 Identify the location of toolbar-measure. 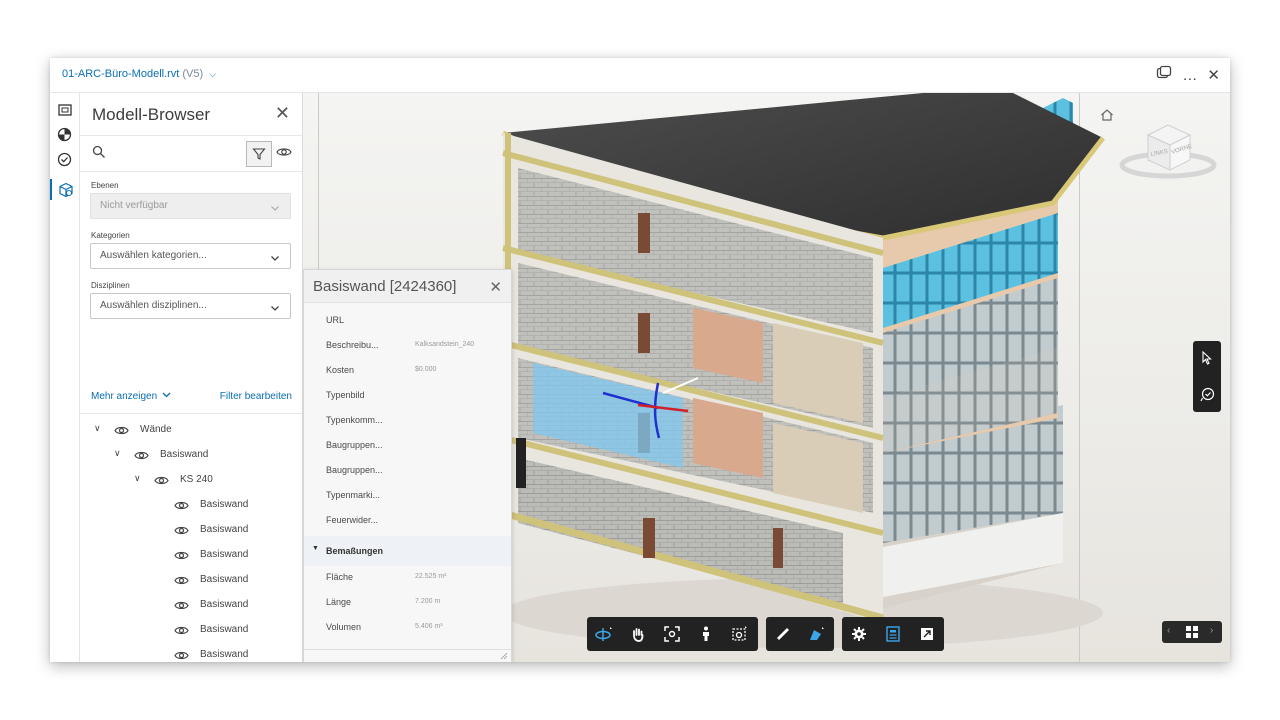
(800, 634).